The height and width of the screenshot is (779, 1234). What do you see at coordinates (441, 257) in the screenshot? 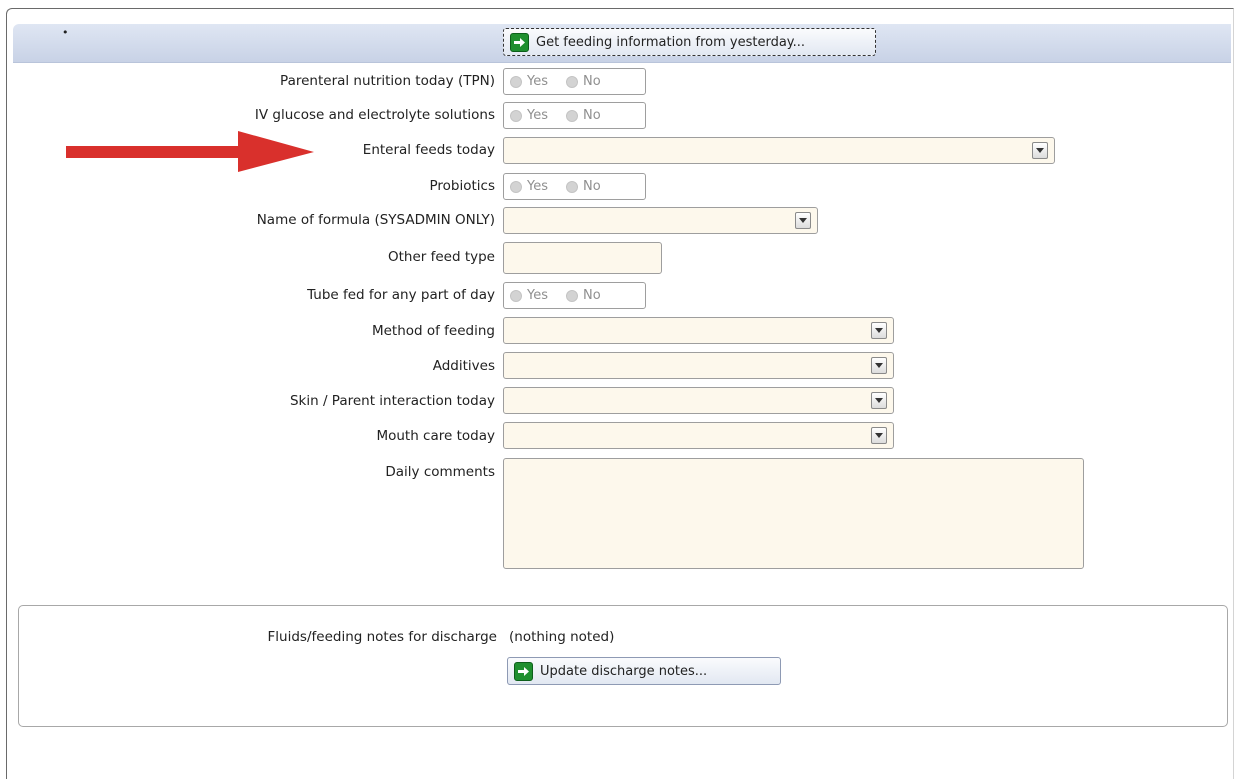
I see `other-feed-label: Other feed type` at bounding box center [441, 257].